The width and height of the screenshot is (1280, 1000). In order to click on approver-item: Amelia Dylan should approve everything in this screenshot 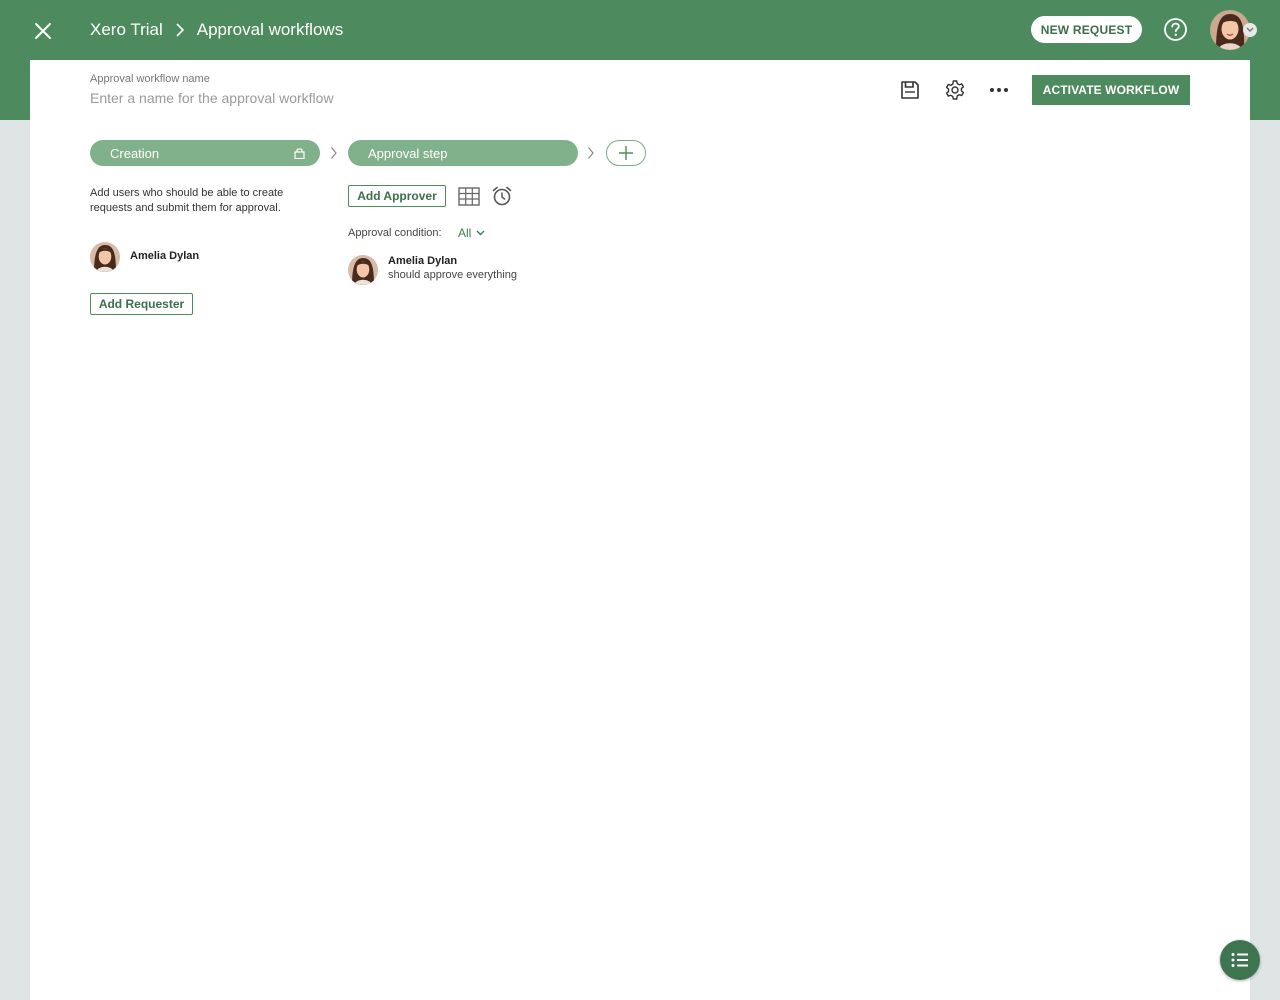, I will do `click(432, 270)`.